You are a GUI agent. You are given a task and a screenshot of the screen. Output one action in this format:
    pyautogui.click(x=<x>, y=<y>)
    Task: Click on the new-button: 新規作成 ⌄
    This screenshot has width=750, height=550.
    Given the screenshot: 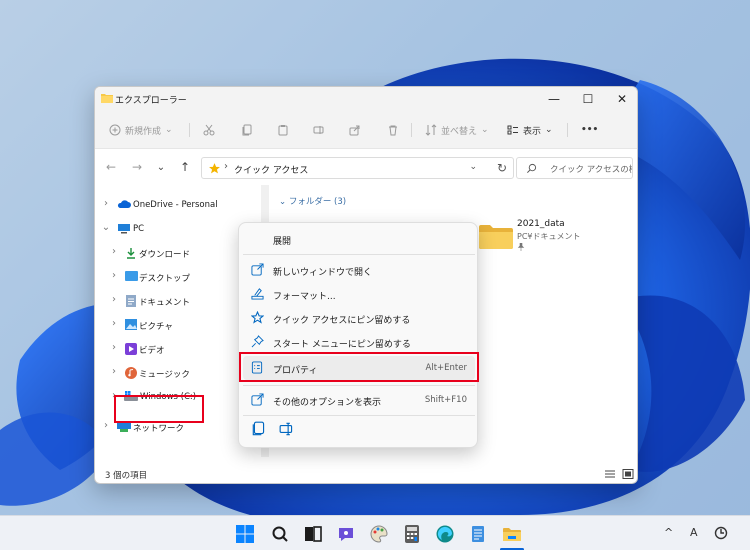 What is the action you would take?
    pyautogui.click(x=141, y=130)
    